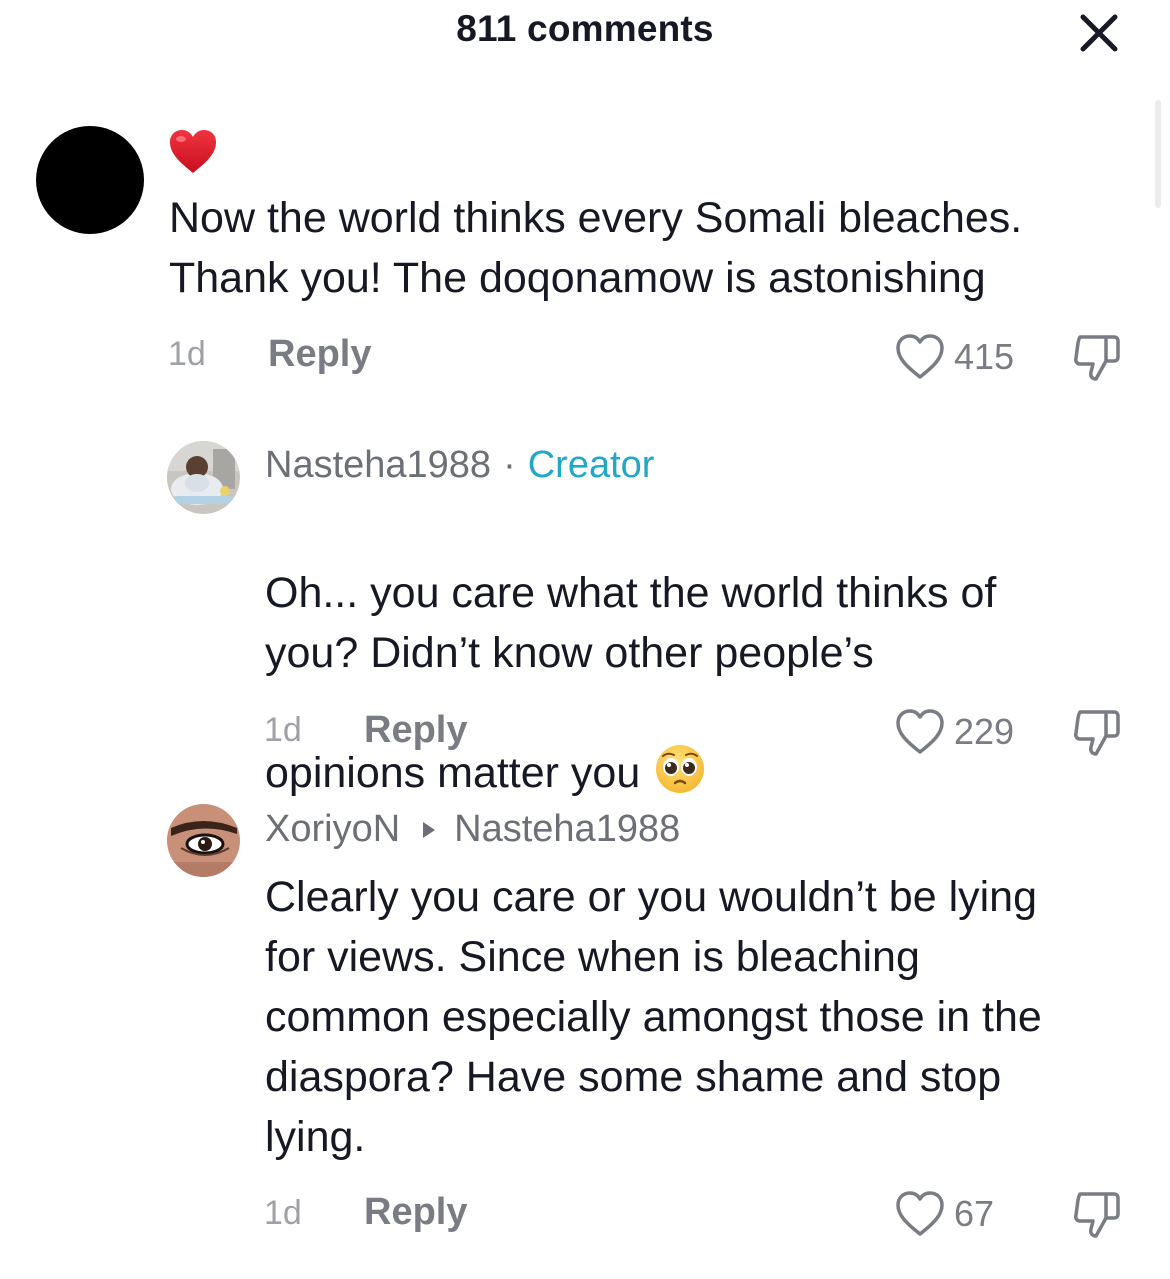  I want to click on comment-author-row: XoriyoN Nasteha1988, so click(472, 829).